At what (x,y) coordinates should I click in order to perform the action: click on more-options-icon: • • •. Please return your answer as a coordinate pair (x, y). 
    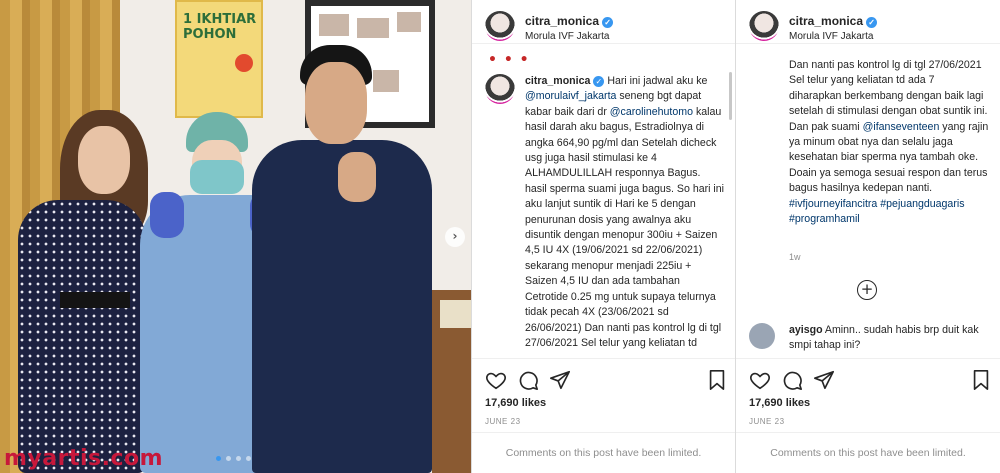
    Looking at the image, I should click on (509, 60).